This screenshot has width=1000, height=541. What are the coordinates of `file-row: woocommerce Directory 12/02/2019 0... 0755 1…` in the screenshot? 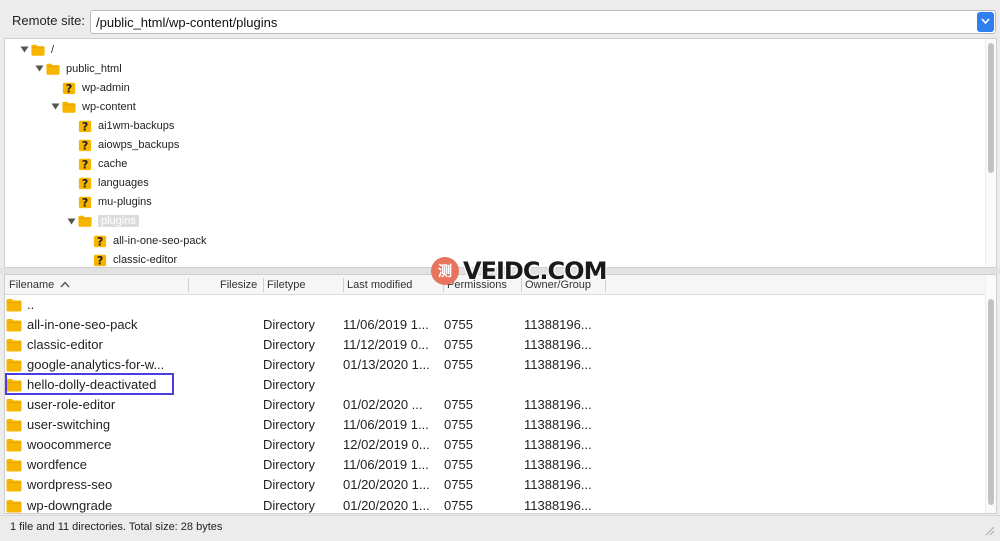 It's located at (496, 445).